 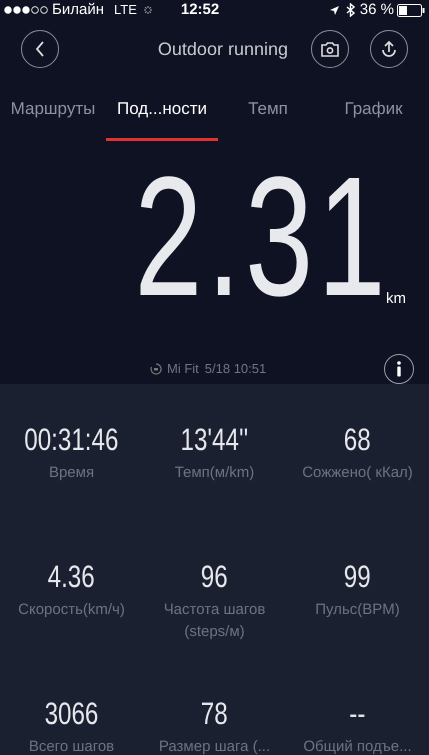 I want to click on network-type: LTE, so click(x=125, y=10).